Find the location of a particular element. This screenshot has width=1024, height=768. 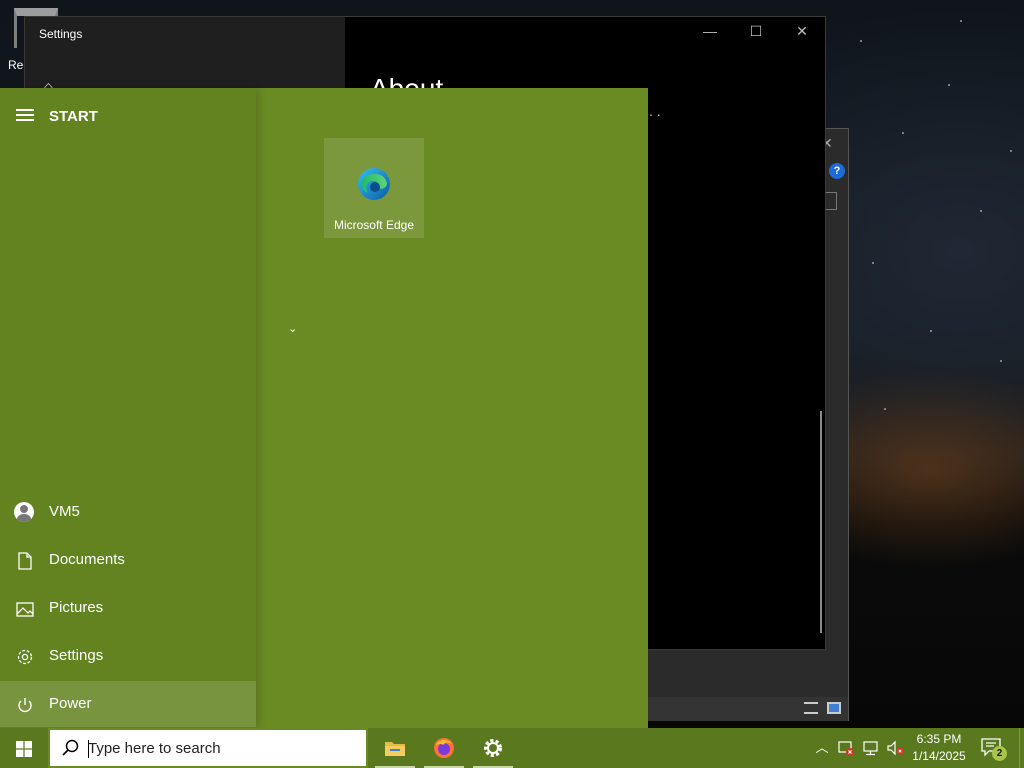

tile-microsoft-edge: Microsoft Edge is located at coordinates (374, 188).